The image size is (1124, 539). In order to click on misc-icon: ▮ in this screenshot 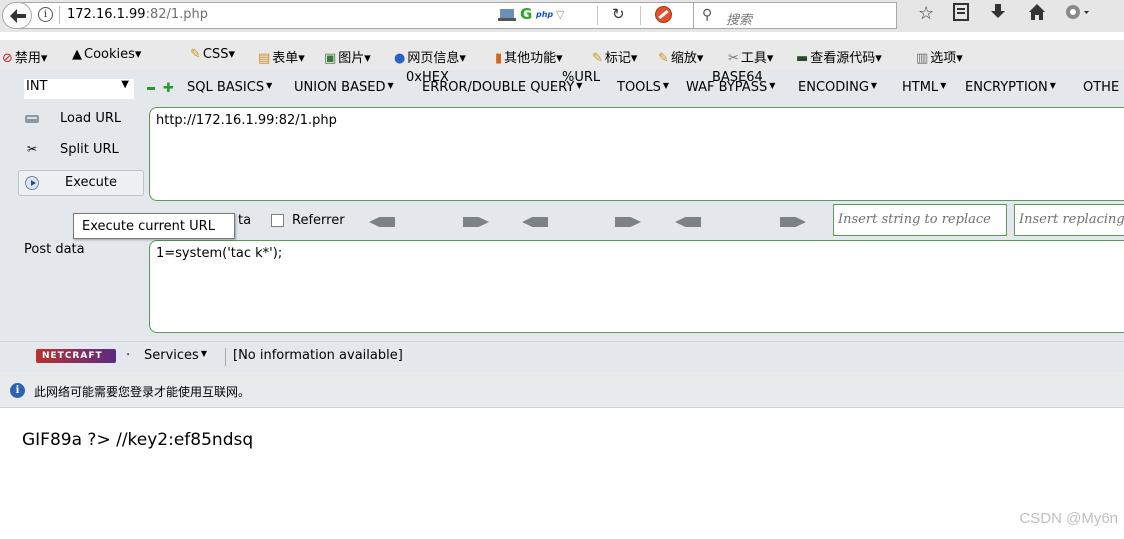, I will do `click(499, 58)`.